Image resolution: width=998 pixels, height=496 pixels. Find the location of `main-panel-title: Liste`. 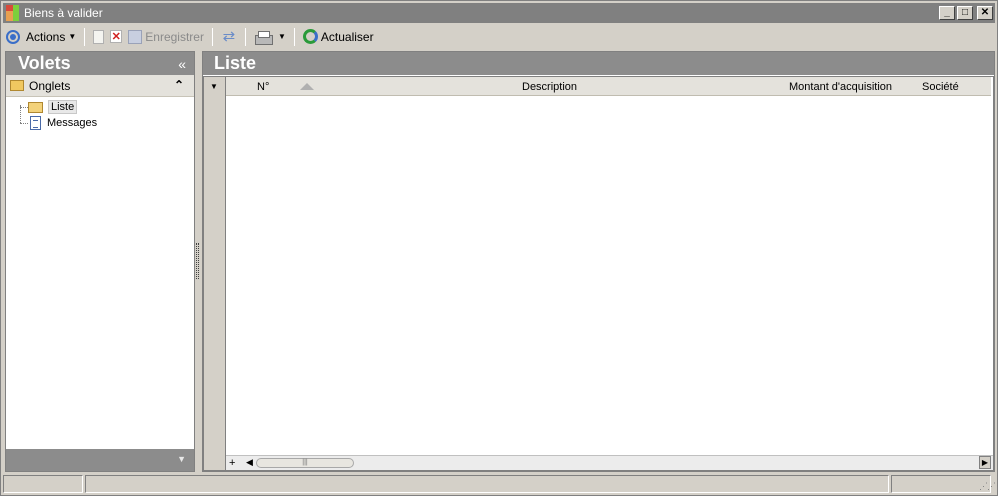

main-panel-title: Liste is located at coordinates (235, 63).